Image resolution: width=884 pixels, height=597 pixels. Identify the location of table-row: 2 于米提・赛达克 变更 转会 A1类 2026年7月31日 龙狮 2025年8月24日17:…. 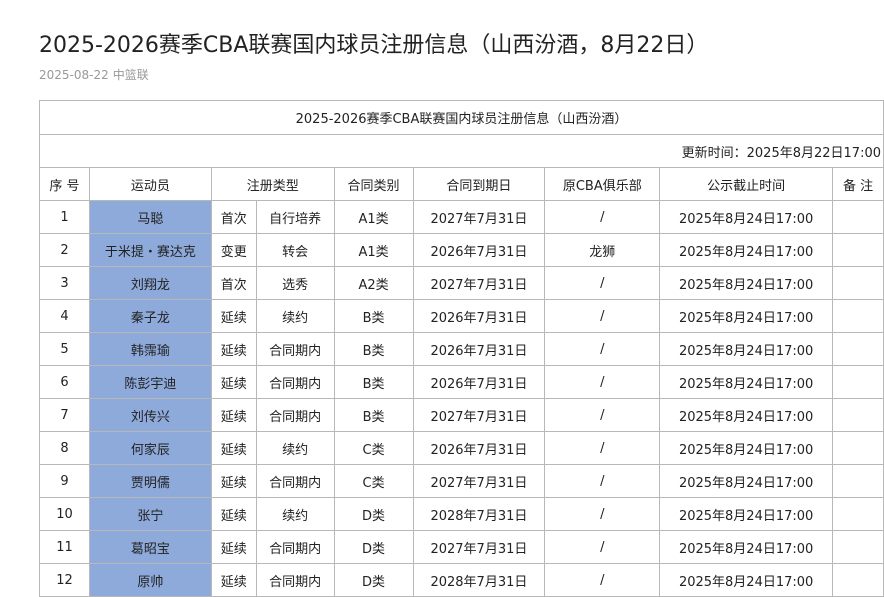
(461, 250).